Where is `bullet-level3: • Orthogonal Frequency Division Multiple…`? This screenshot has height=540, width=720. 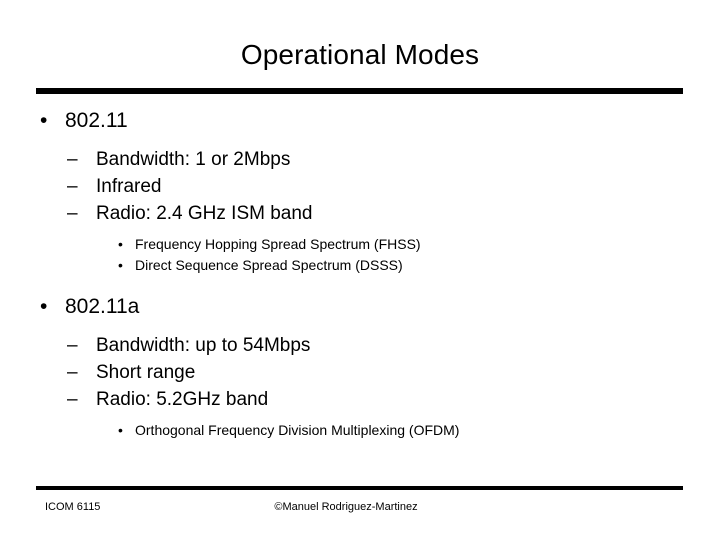 bullet-level3: • Orthogonal Frequency Division Multiple… is located at coordinates (360, 430).